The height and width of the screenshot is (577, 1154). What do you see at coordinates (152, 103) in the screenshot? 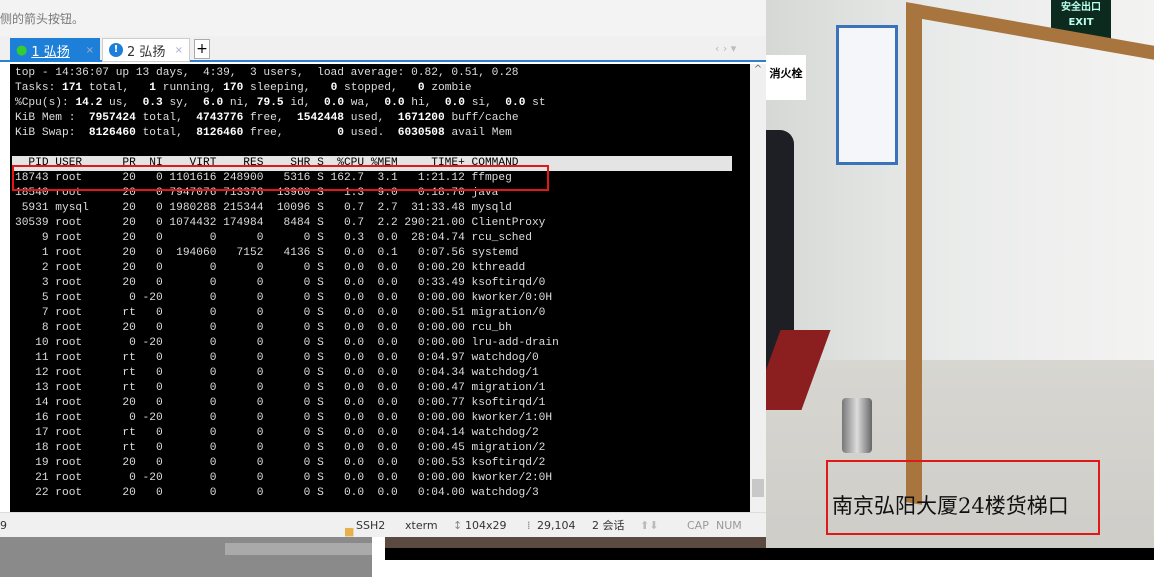
I see `summary-segment: 0.3` at bounding box center [152, 103].